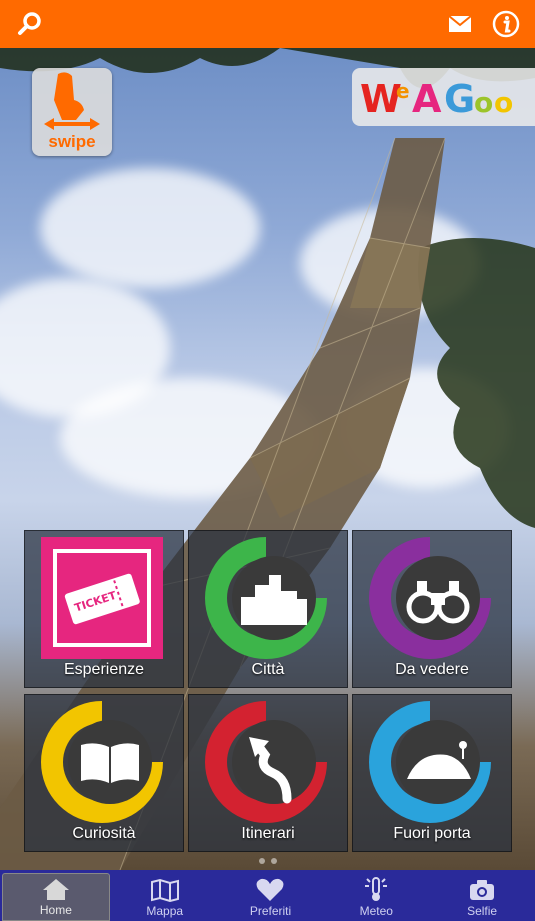  Describe the element at coordinates (376, 889) in the screenshot. I see `weather-icon` at that location.